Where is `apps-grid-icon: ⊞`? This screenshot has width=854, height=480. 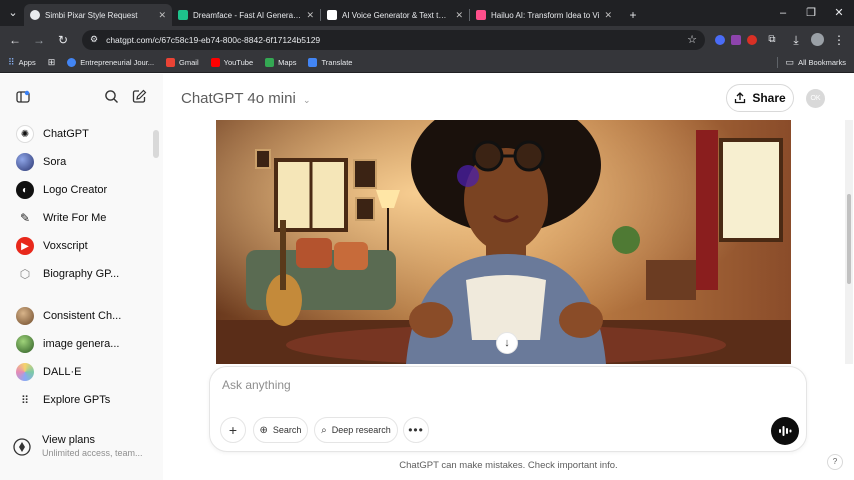
apps-grid-icon: ⊞ is located at coordinates (51, 62).